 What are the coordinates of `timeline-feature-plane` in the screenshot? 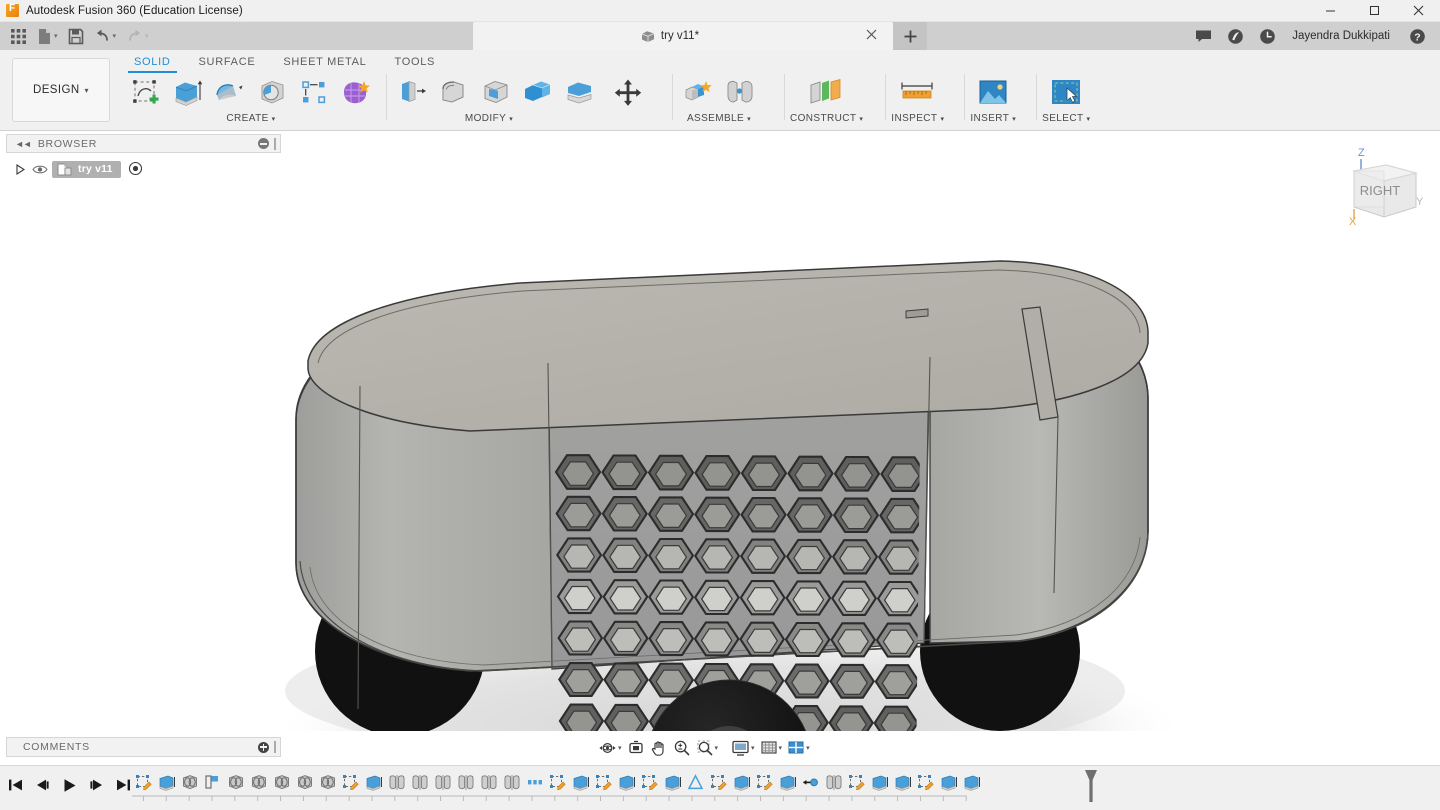 It's located at (212, 782).